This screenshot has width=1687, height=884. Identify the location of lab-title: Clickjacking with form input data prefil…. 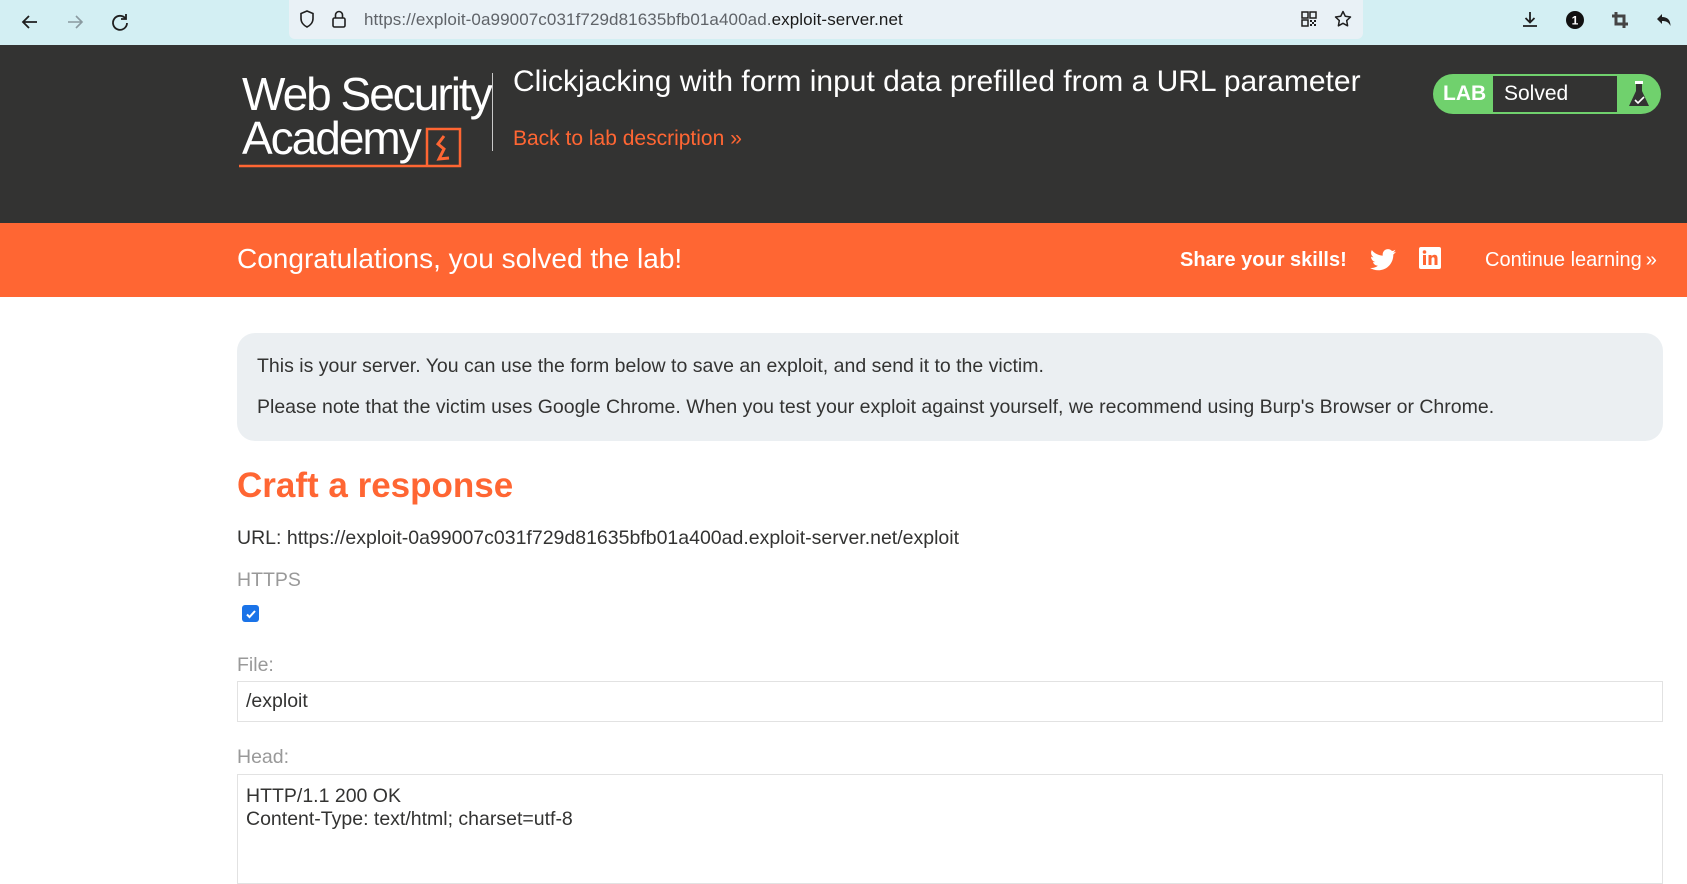
(937, 81).